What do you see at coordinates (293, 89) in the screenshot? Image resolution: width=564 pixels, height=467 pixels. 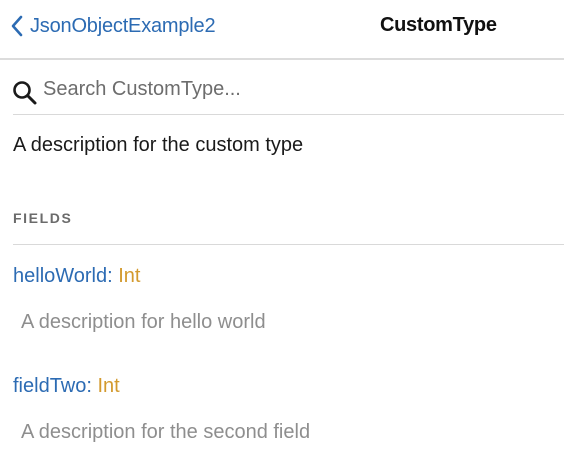 I see `search-input` at bounding box center [293, 89].